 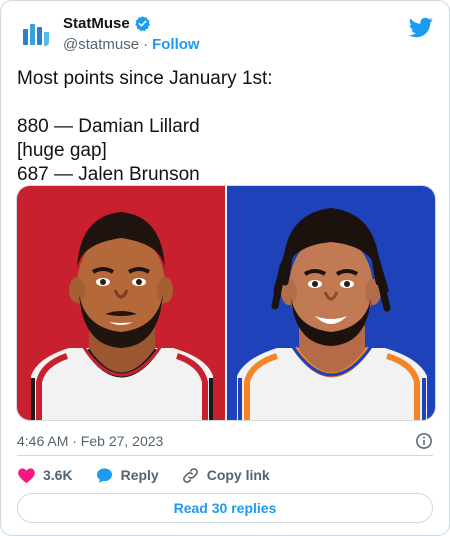 What do you see at coordinates (225, 455) in the screenshot?
I see `divider` at bounding box center [225, 455].